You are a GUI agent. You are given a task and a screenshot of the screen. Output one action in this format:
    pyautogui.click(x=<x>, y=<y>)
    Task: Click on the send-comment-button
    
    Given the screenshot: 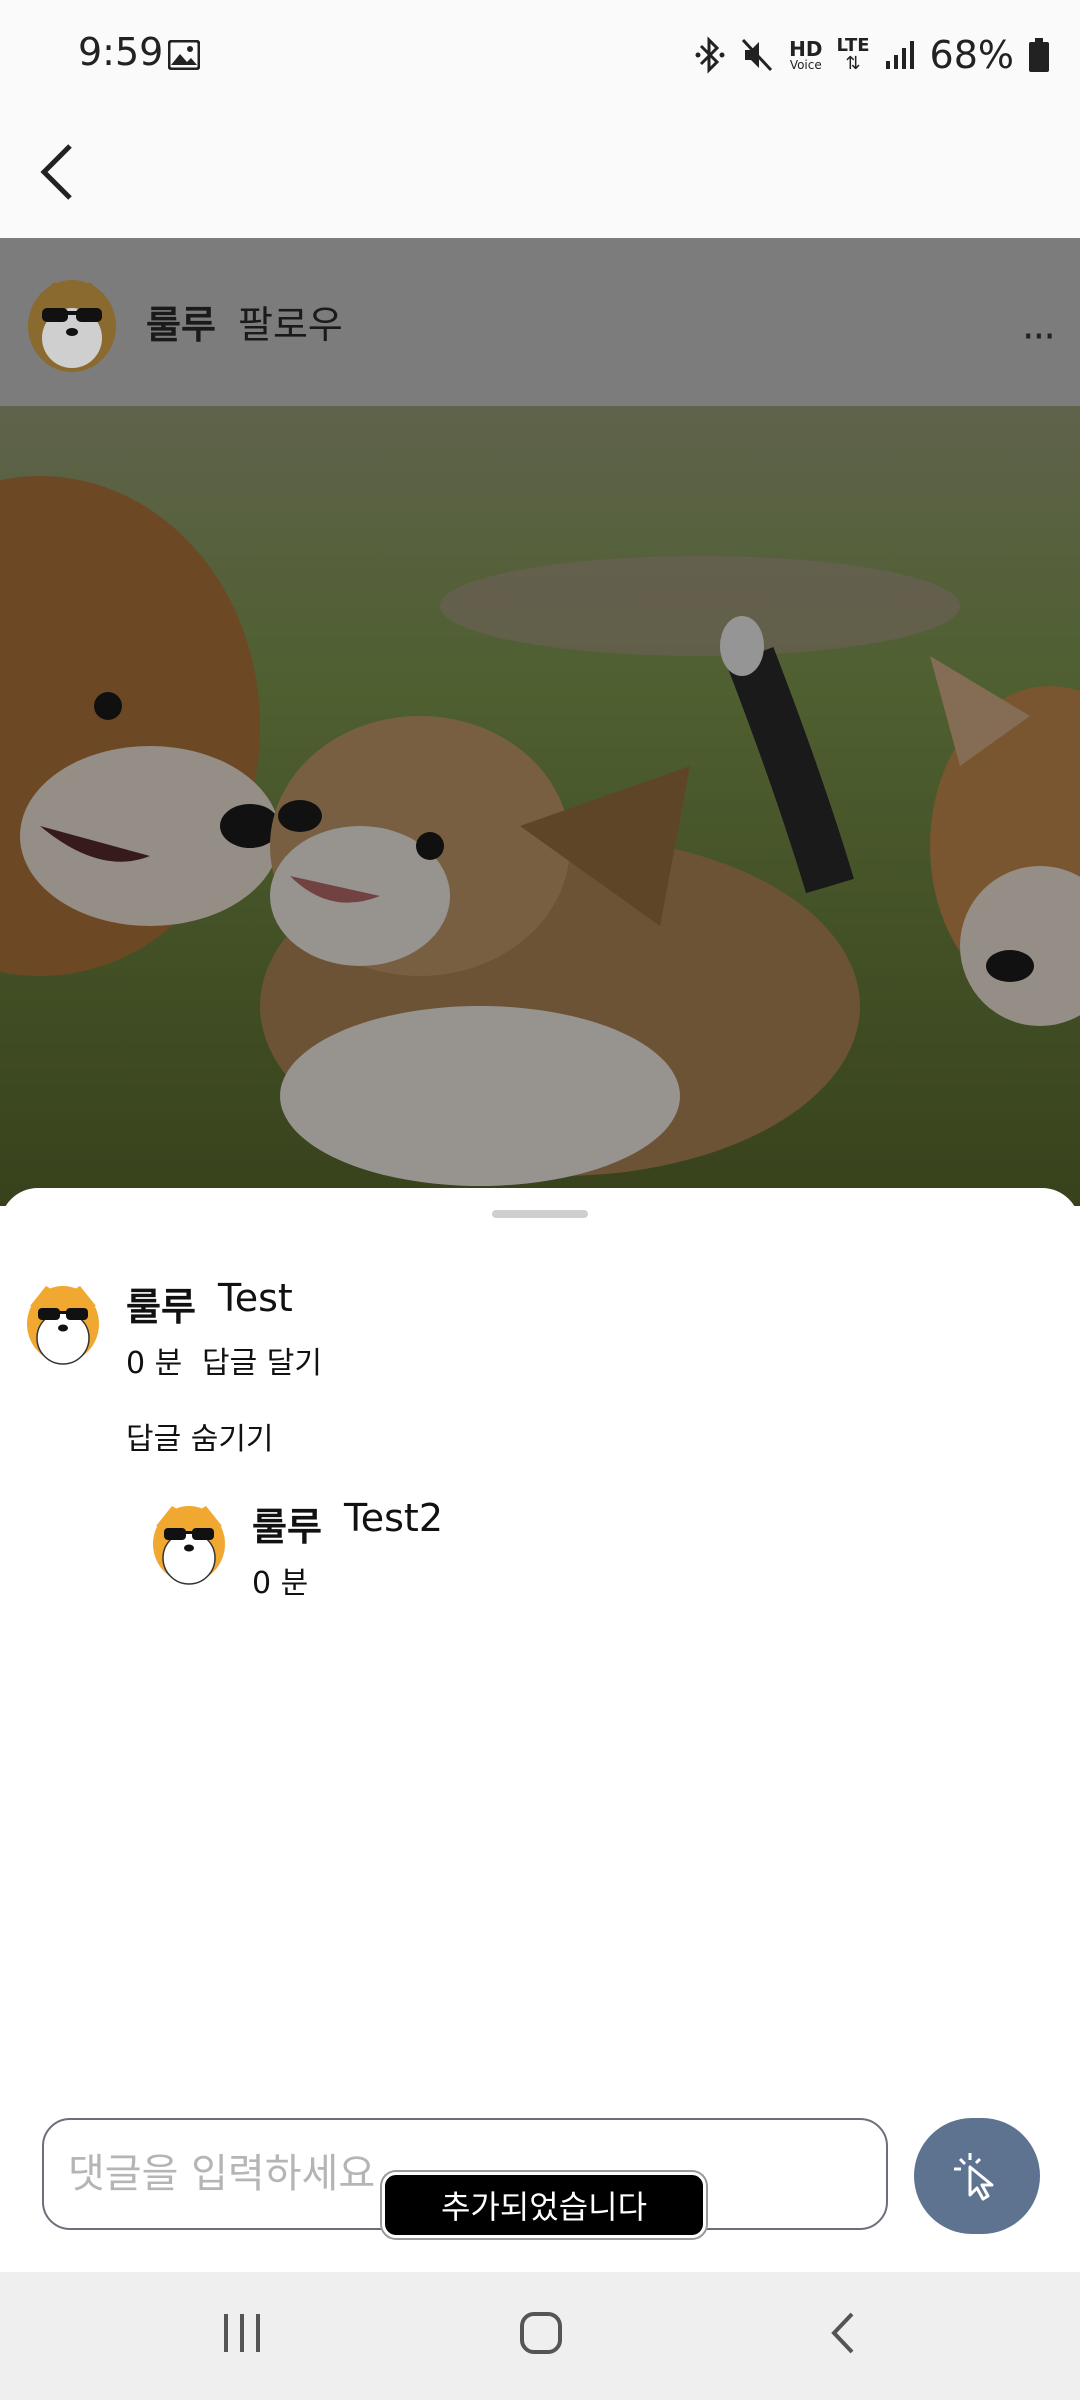 What is the action you would take?
    pyautogui.click(x=977, y=2176)
    